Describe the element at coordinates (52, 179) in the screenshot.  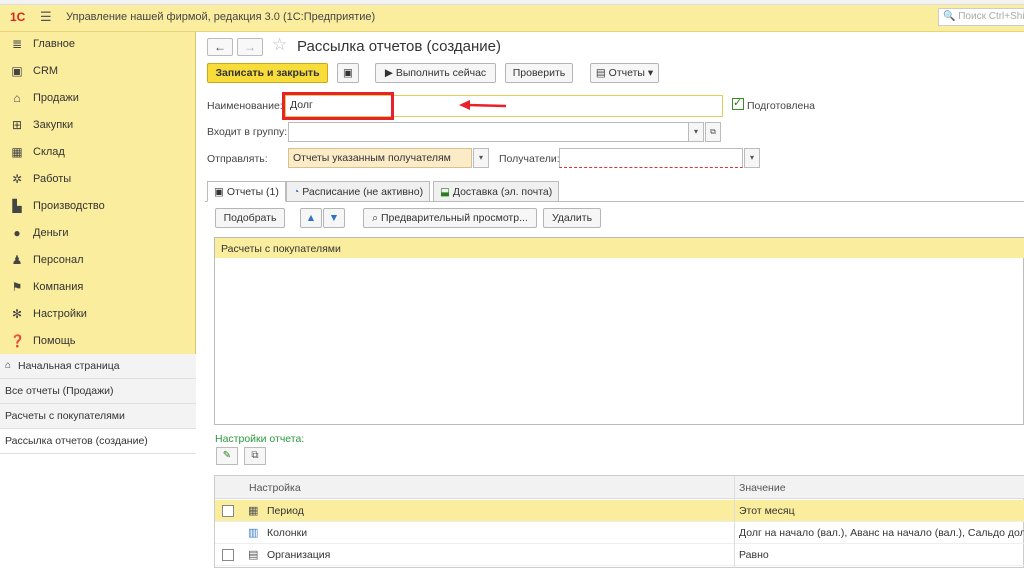
I see `sidebar-item-label: Работы` at that location.